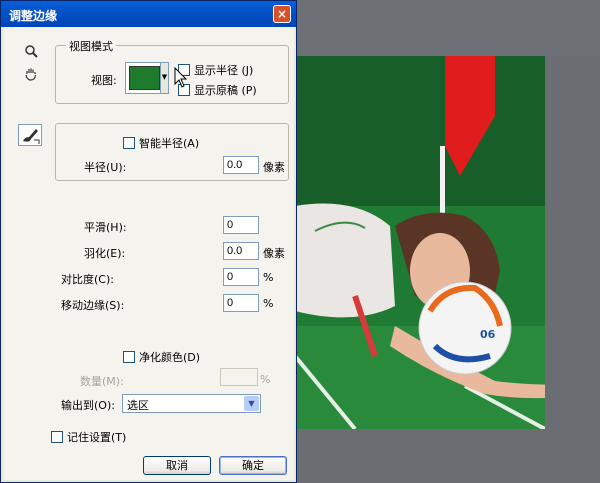 The width and height of the screenshot is (600, 483). I want to click on canvas-right-margin, so click(572, 269).